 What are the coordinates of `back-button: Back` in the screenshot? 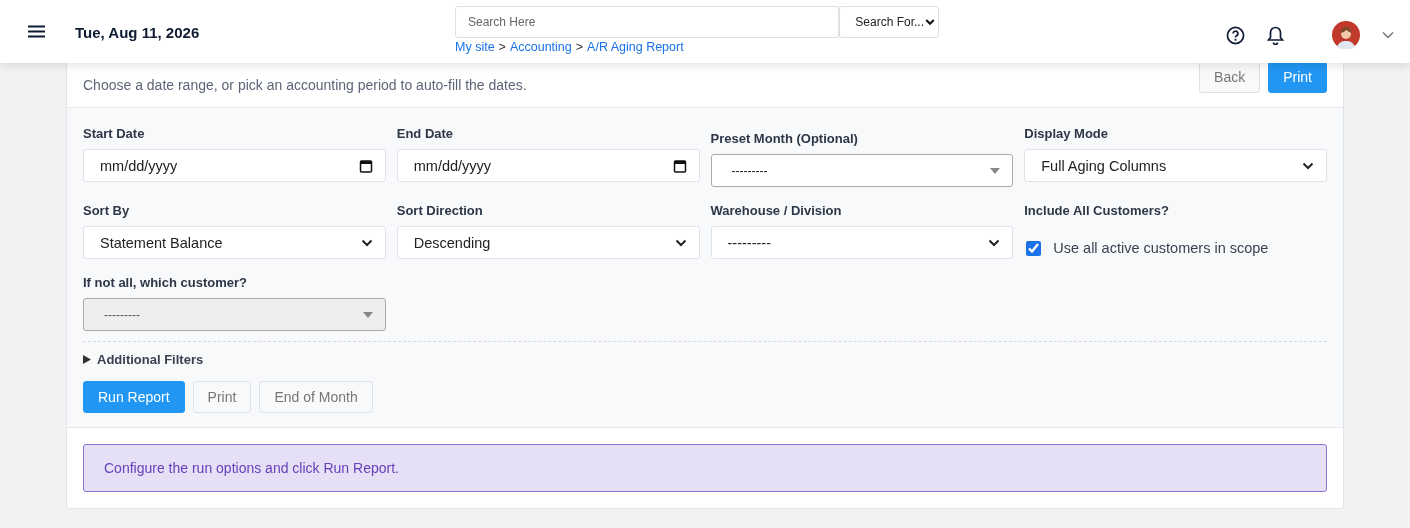 It's located at (1230, 77).